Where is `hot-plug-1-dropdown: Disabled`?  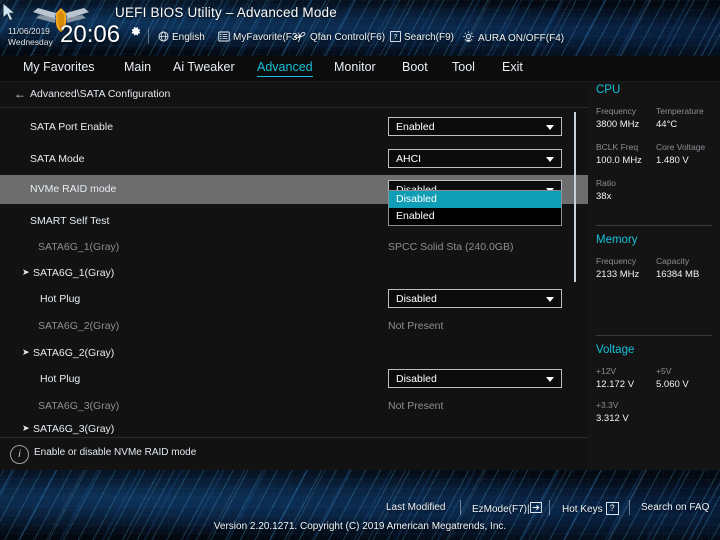
hot-plug-1-dropdown: Disabled is located at coordinates (475, 298).